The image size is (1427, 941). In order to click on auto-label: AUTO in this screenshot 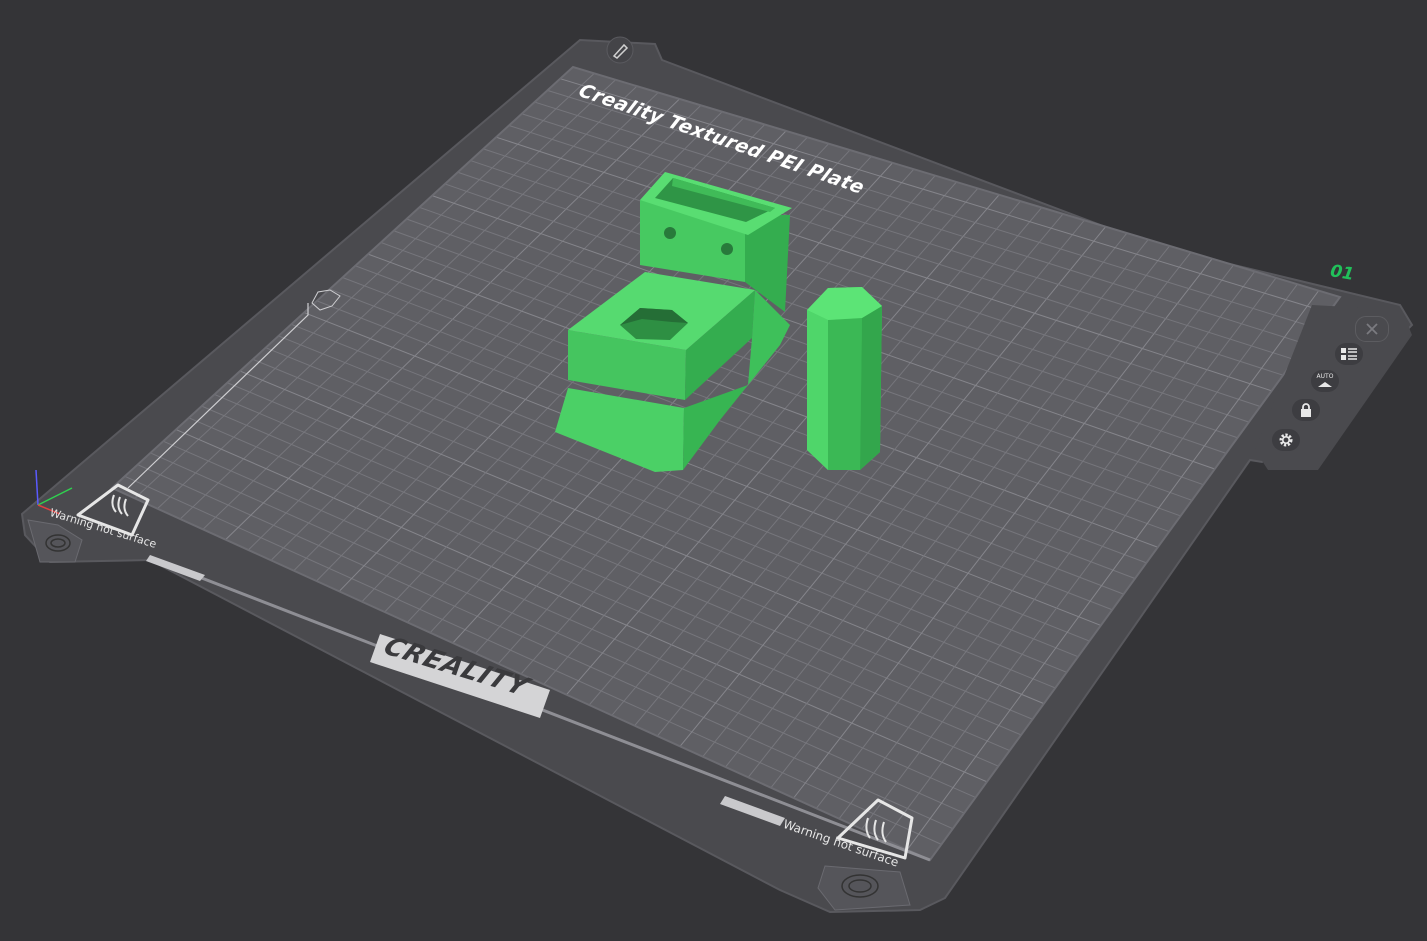, I will do `click(1325, 376)`.